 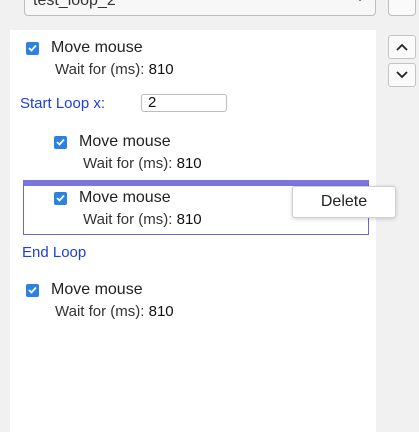 I want to click on script-select-value: test_loop_2, so click(x=74, y=4).